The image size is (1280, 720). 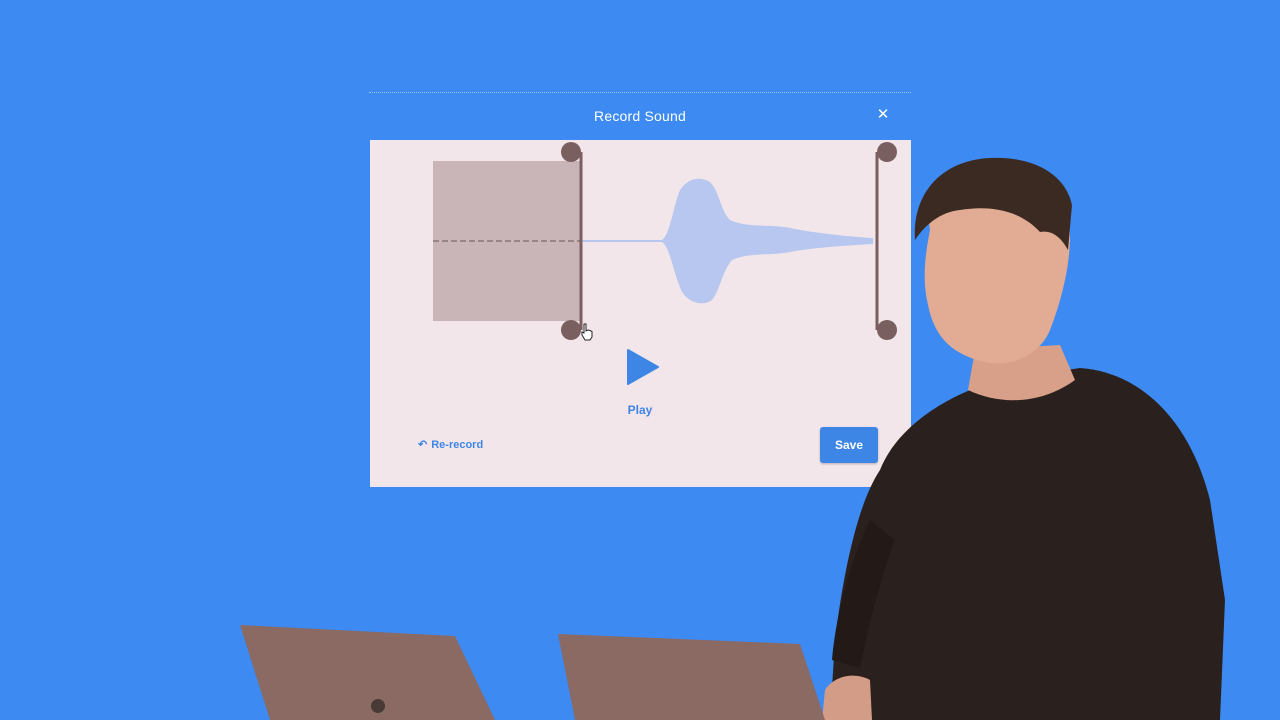 What do you see at coordinates (847, 697) in the screenshot?
I see `presenter-hand` at bounding box center [847, 697].